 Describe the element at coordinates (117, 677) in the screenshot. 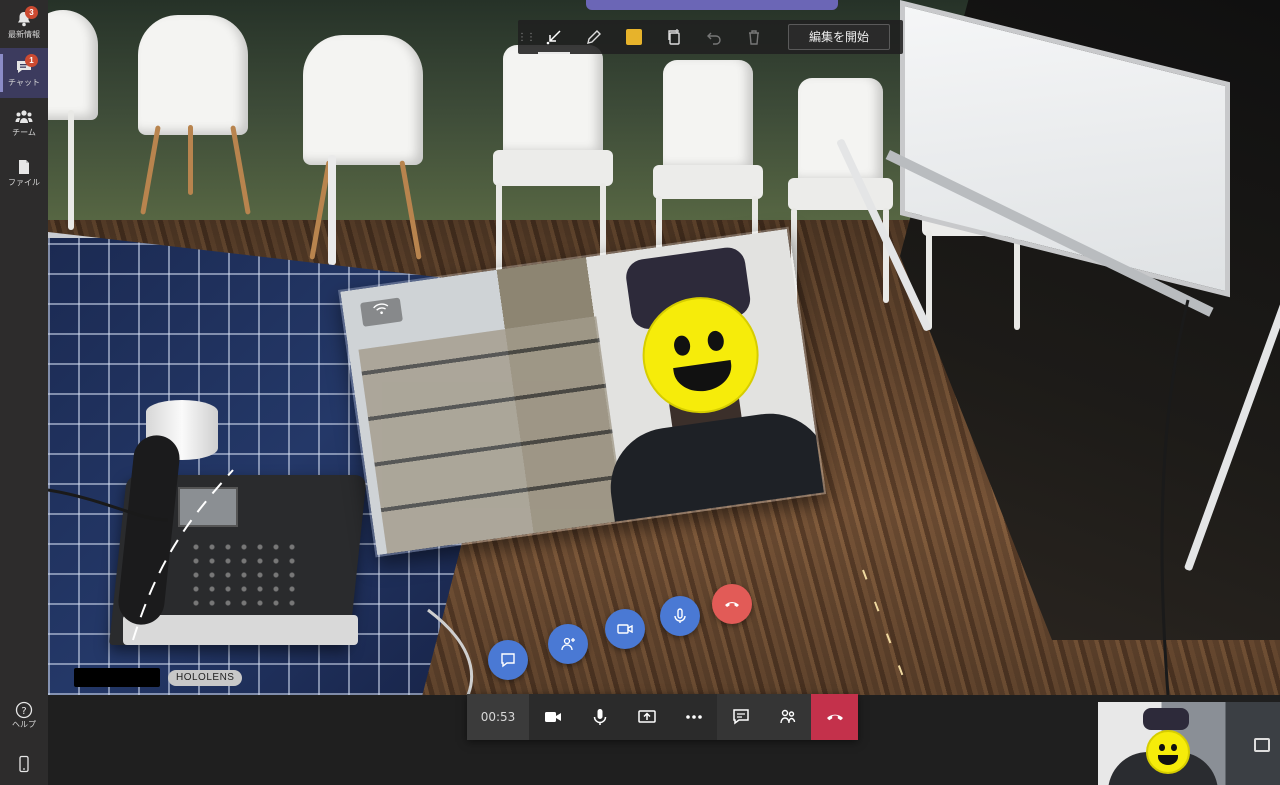

I see `redacted-name` at that location.